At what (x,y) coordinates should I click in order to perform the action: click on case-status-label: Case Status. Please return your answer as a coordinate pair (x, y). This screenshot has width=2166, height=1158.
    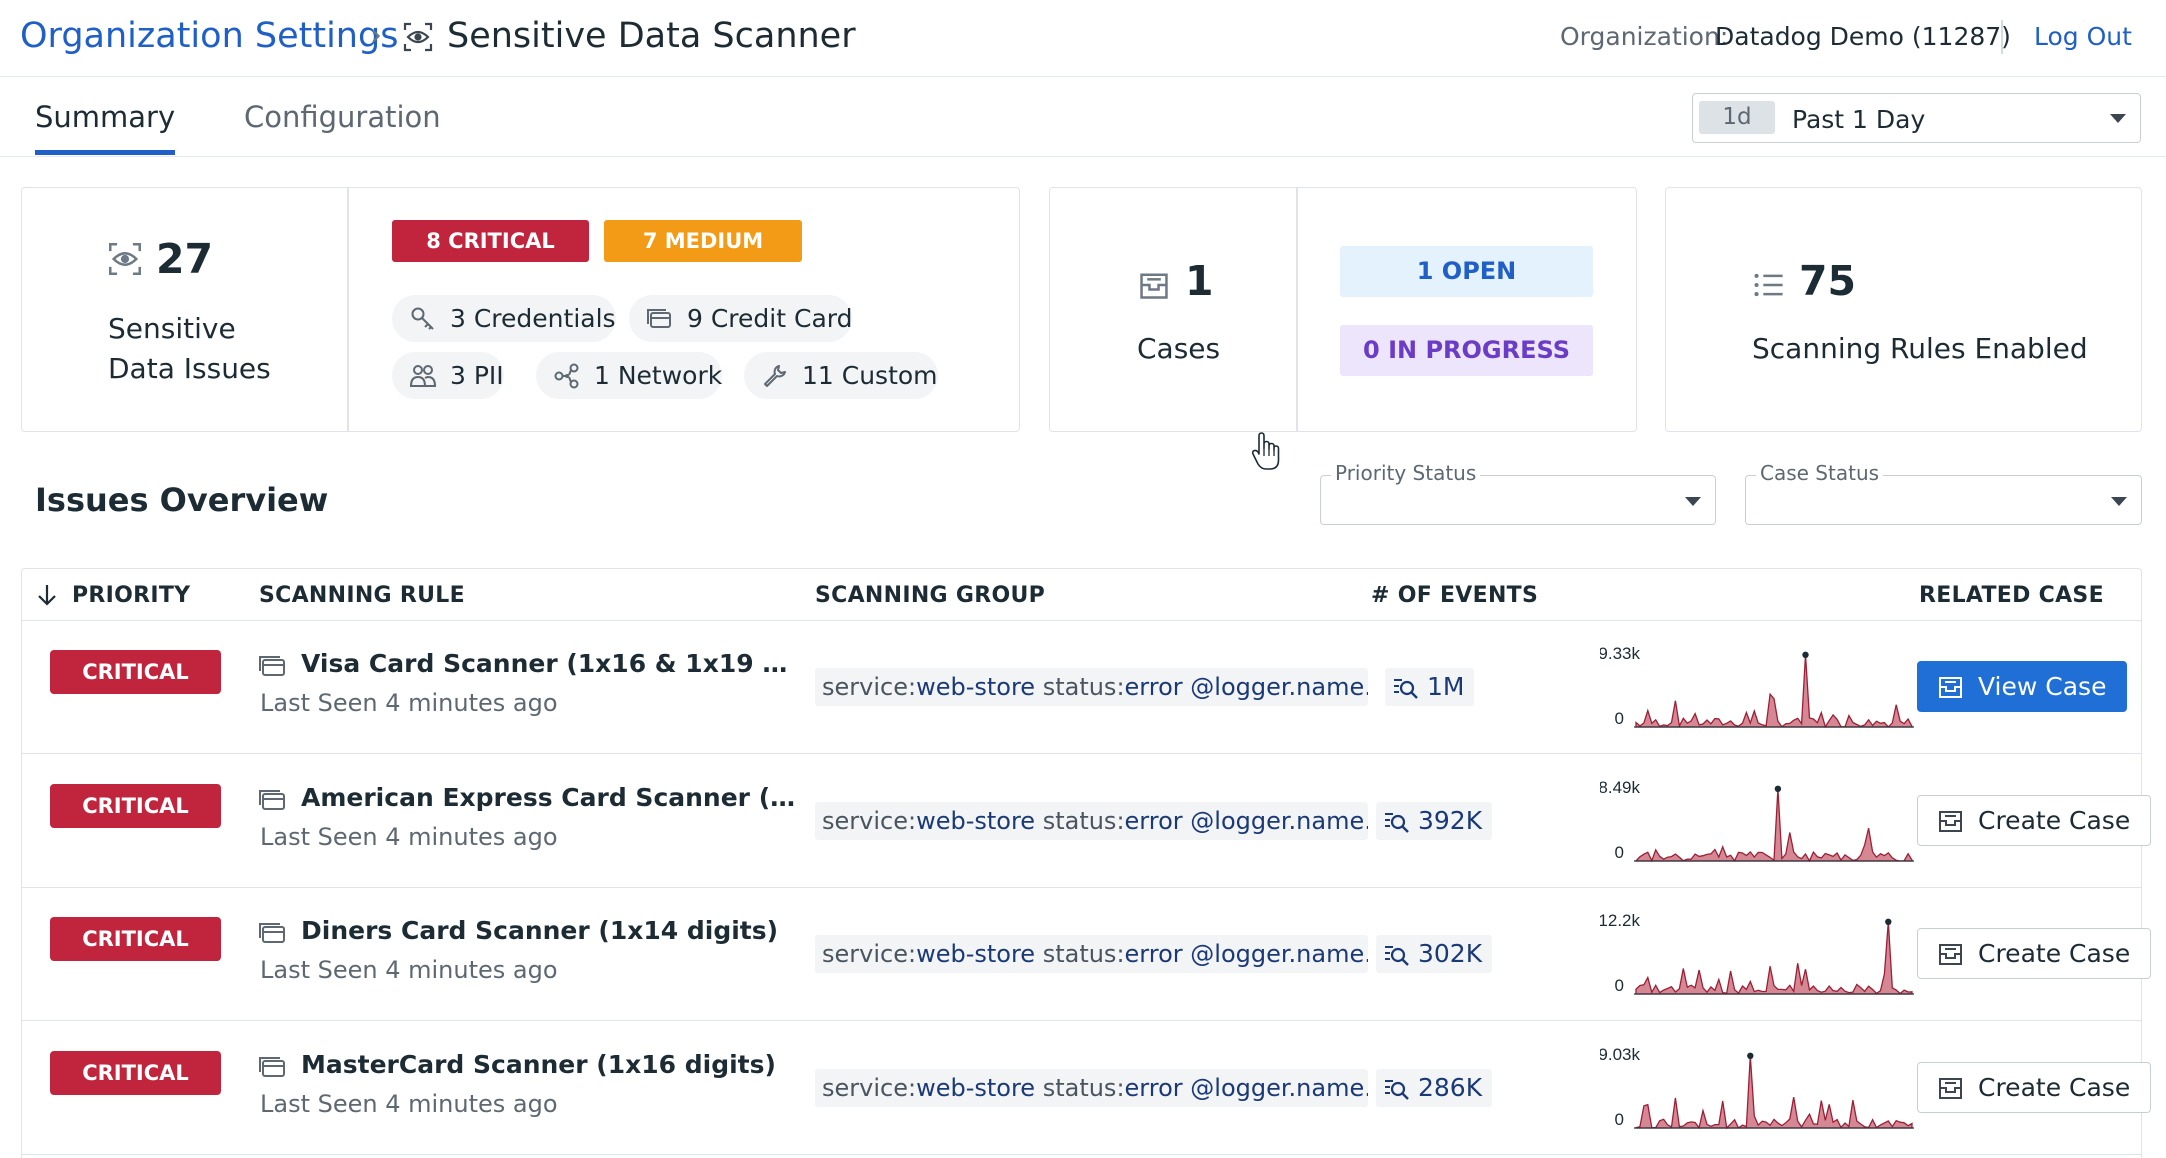
    Looking at the image, I should click on (1820, 473).